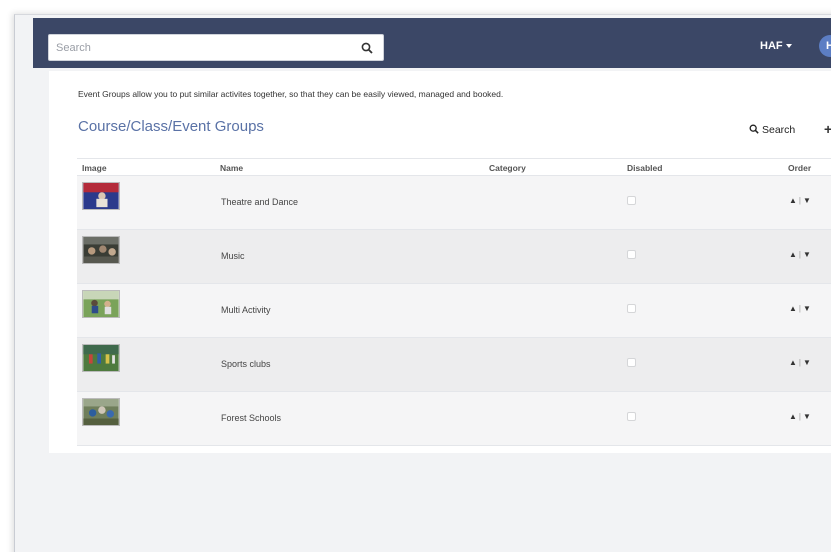 This screenshot has width=831, height=552. What do you see at coordinates (454, 365) in the screenshot?
I see `table-row: Sports clubs ▲ | ▼` at bounding box center [454, 365].